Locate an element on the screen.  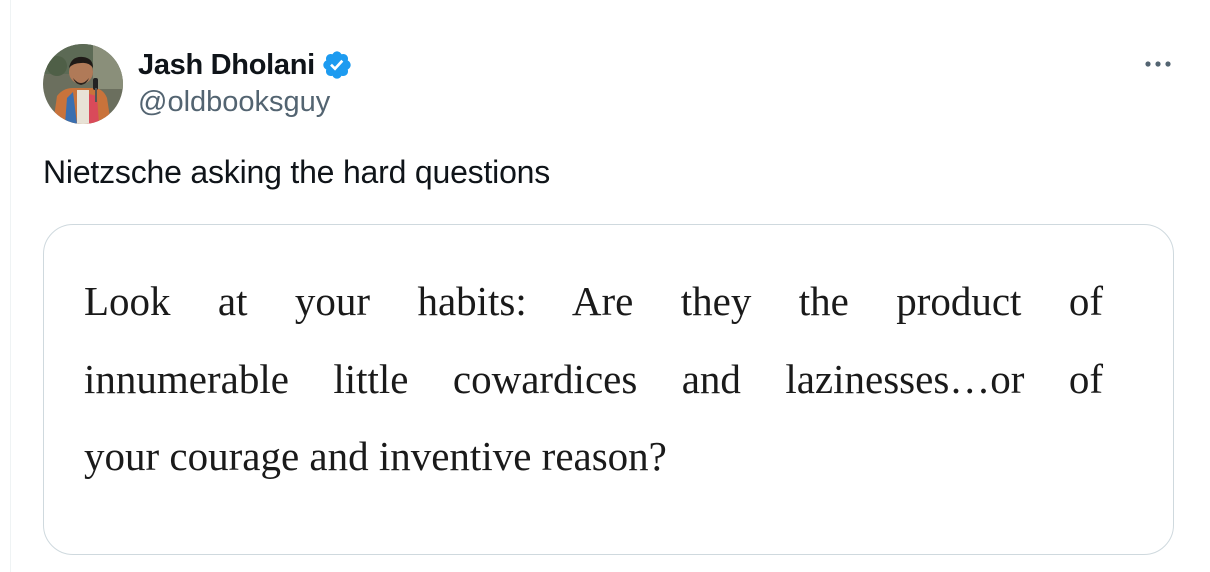
more-options-button is located at coordinates (1158, 64).